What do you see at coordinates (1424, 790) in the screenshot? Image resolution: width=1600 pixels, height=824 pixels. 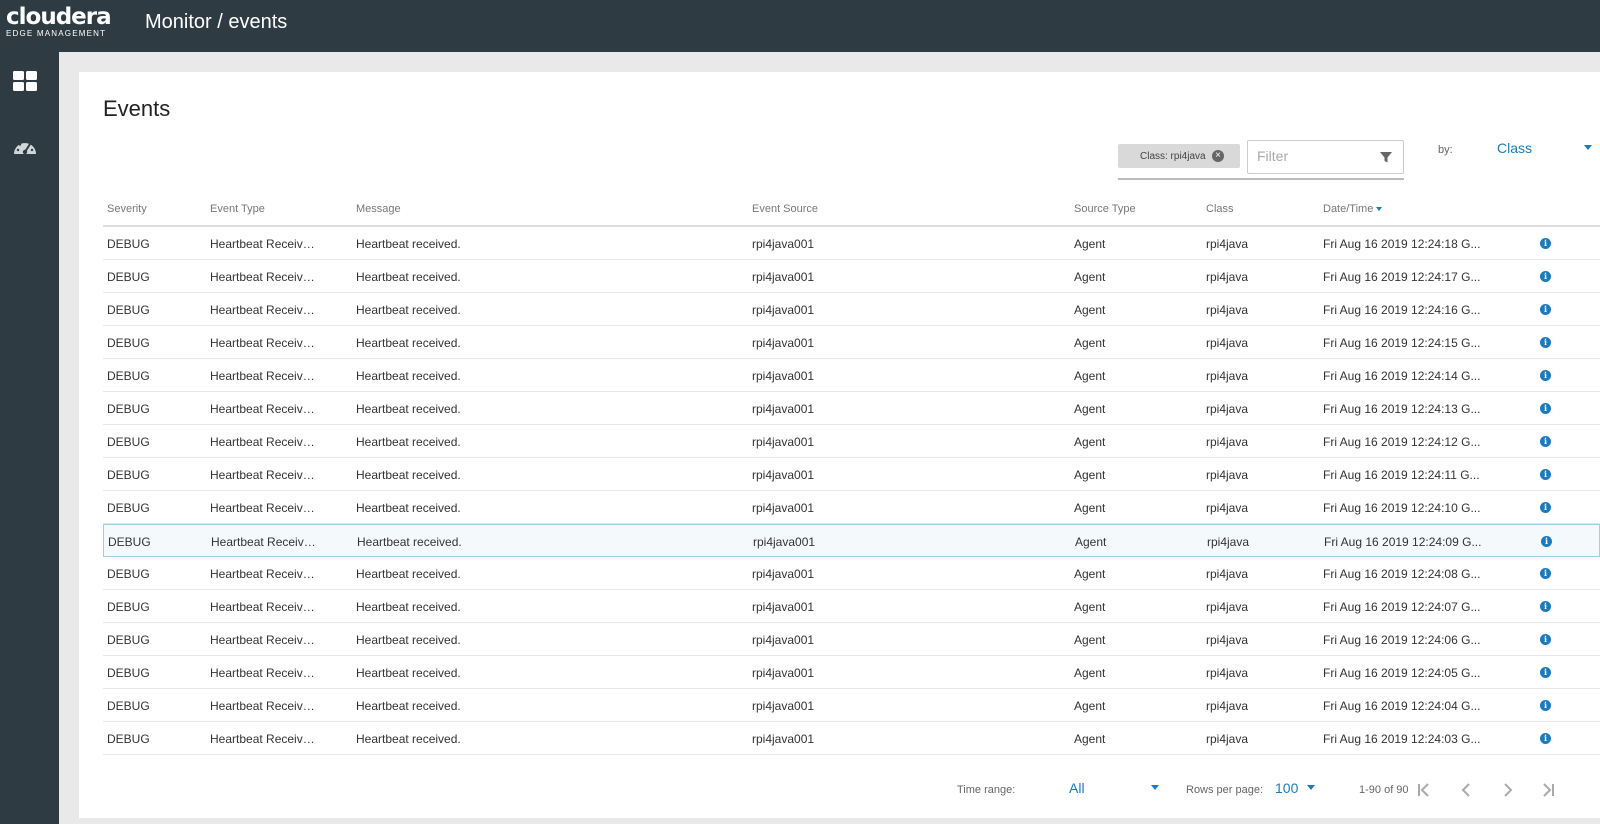 I see `first-page-icon` at bounding box center [1424, 790].